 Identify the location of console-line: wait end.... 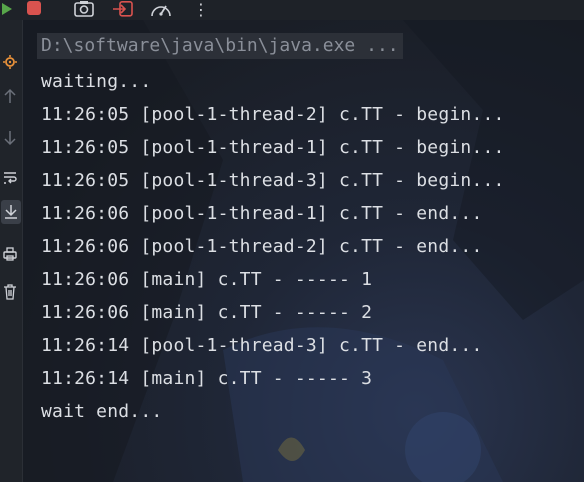
(102, 411).